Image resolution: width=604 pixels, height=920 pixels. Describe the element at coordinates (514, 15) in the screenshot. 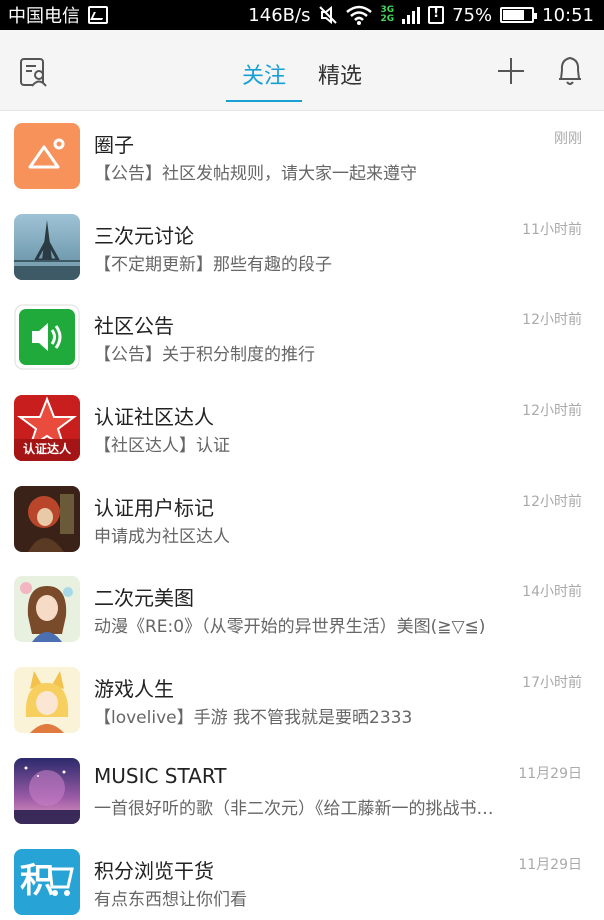

I see `battery-fill` at that location.